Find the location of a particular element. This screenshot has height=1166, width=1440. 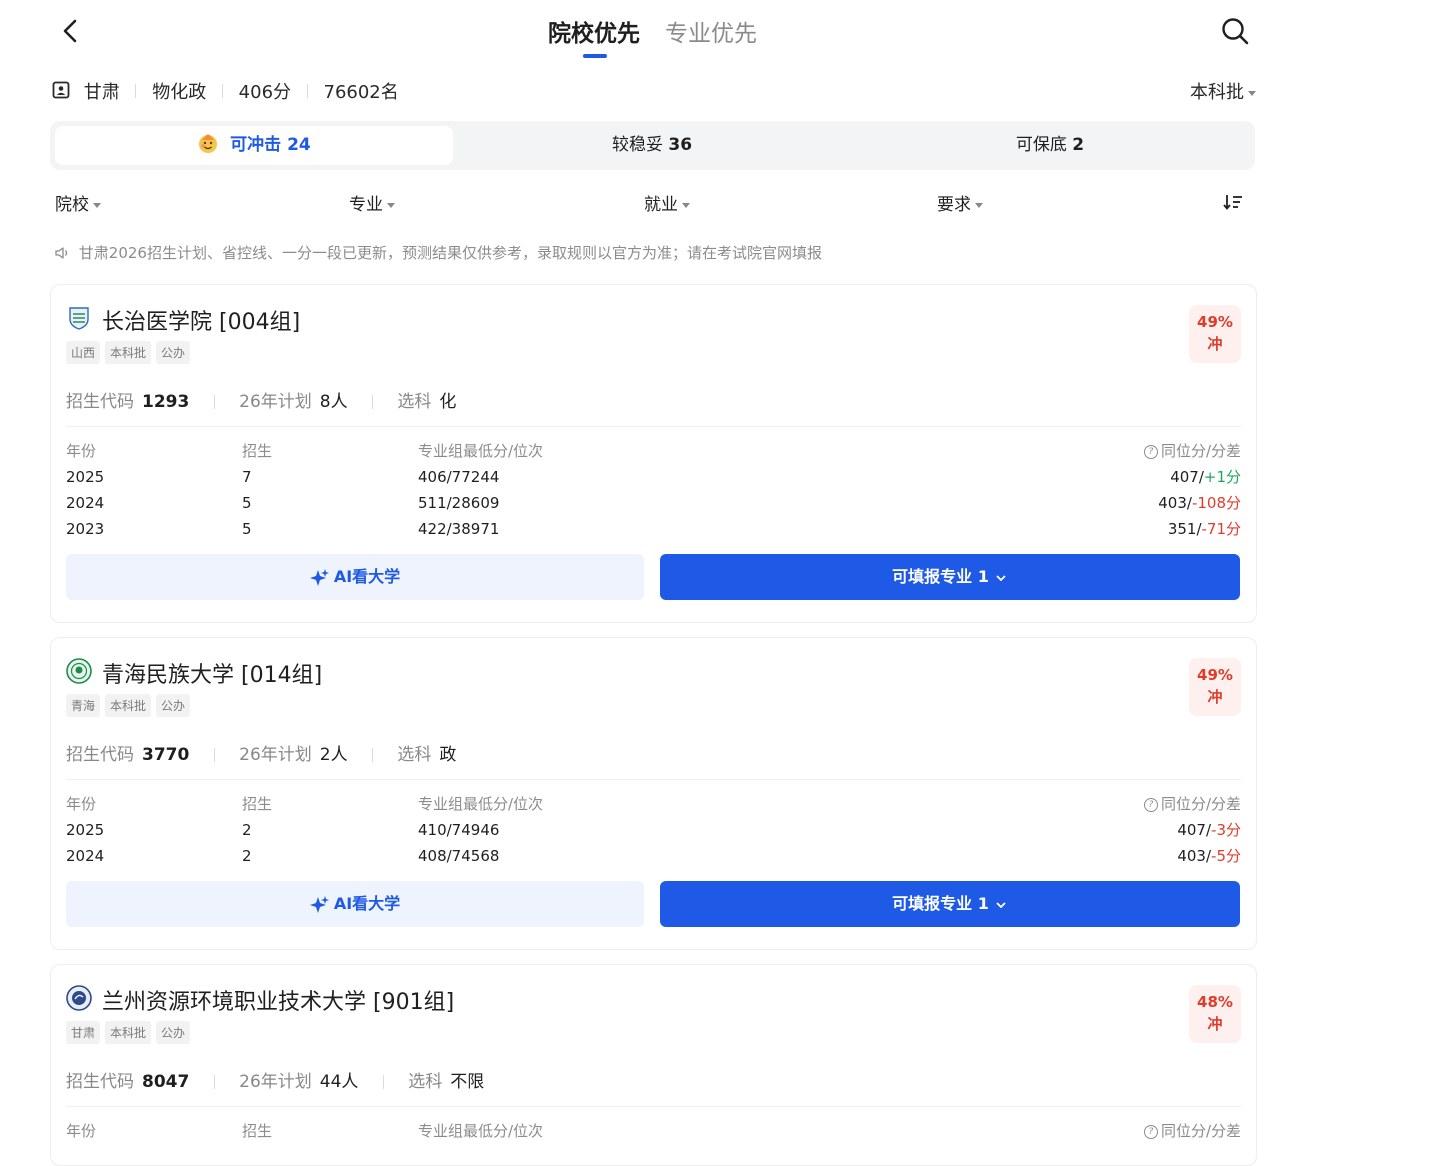

admission-probability-badge: 49% 冲 is located at coordinates (1215, 334).